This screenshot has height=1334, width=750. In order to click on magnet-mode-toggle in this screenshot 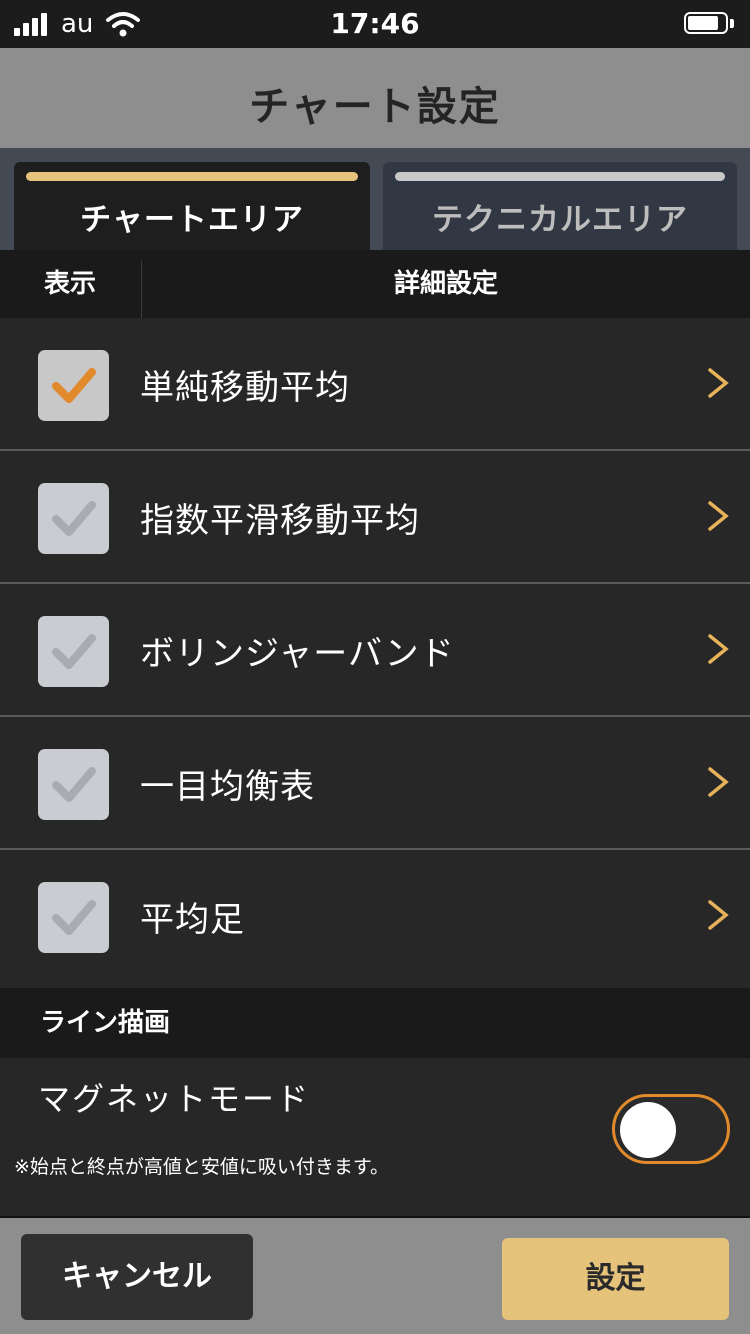, I will do `click(671, 1129)`.